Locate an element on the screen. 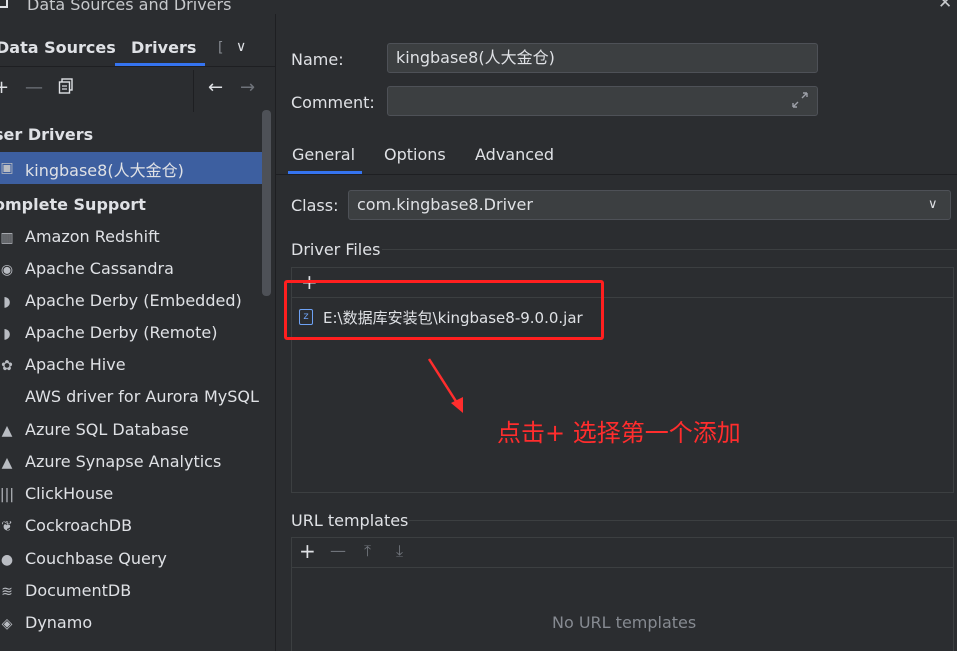  driver-files-title: Driver Files is located at coordinates (336, 249).